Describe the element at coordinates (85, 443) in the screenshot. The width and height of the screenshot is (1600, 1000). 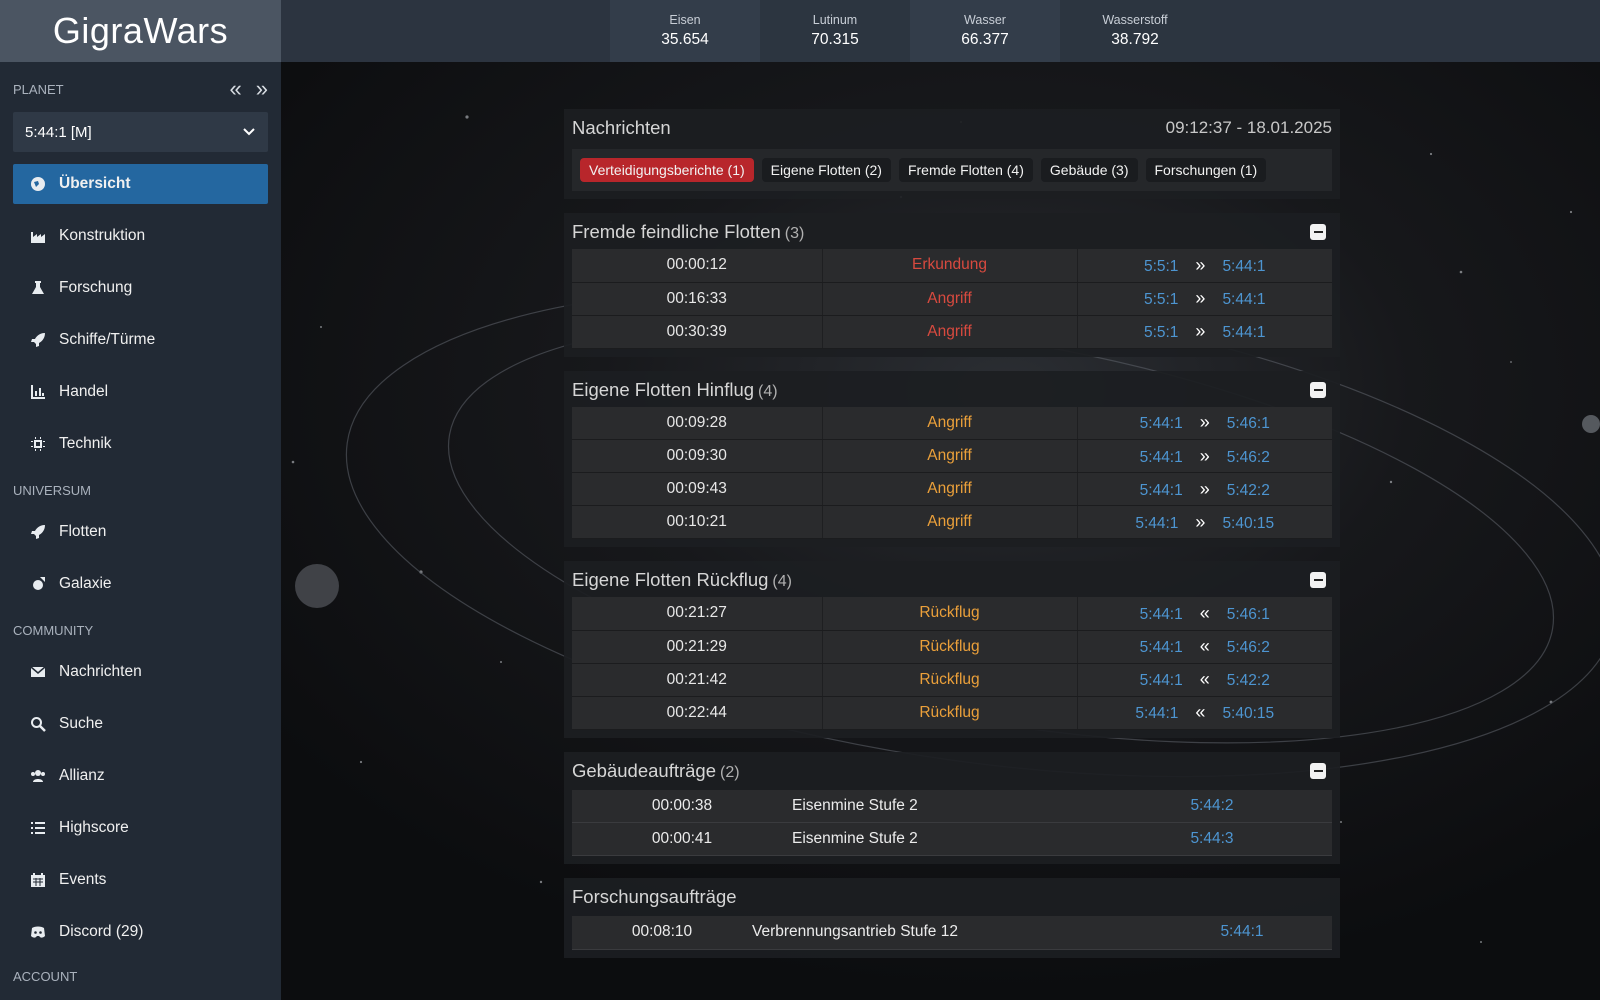
I see `sidebar-item-label: Technik` at that location.